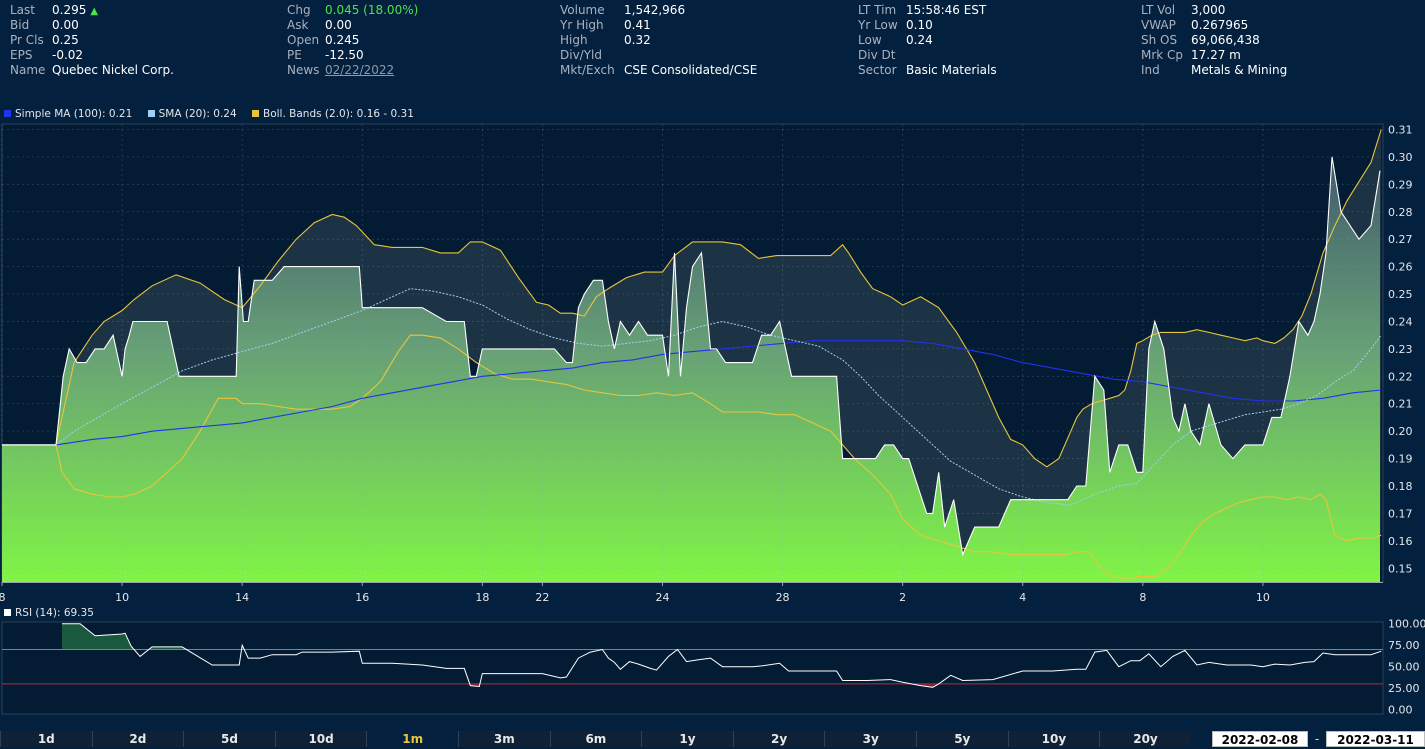 The image size is (1425, 749). I want to click on y-tick-label: 0.30, so click(1400, 157).